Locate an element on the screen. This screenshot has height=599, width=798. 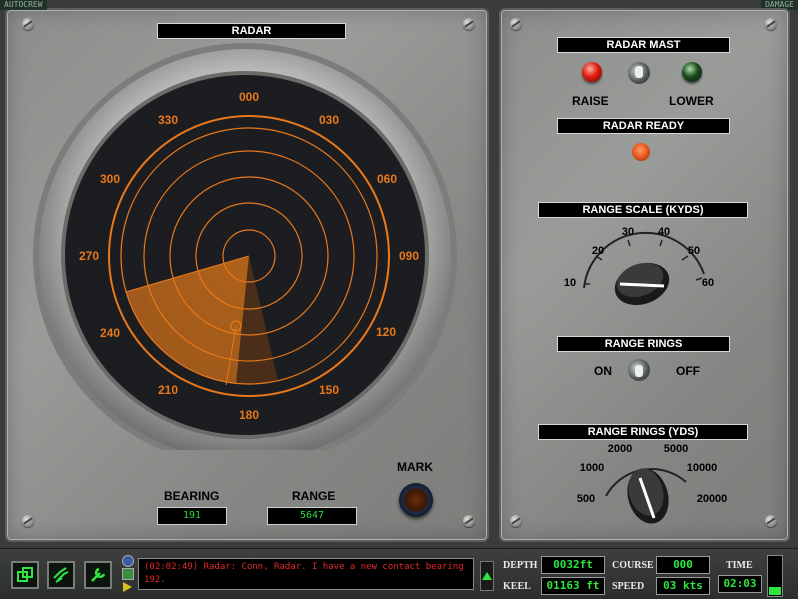
range-rings-tick: 2000 is located at coordinates (620, 449).